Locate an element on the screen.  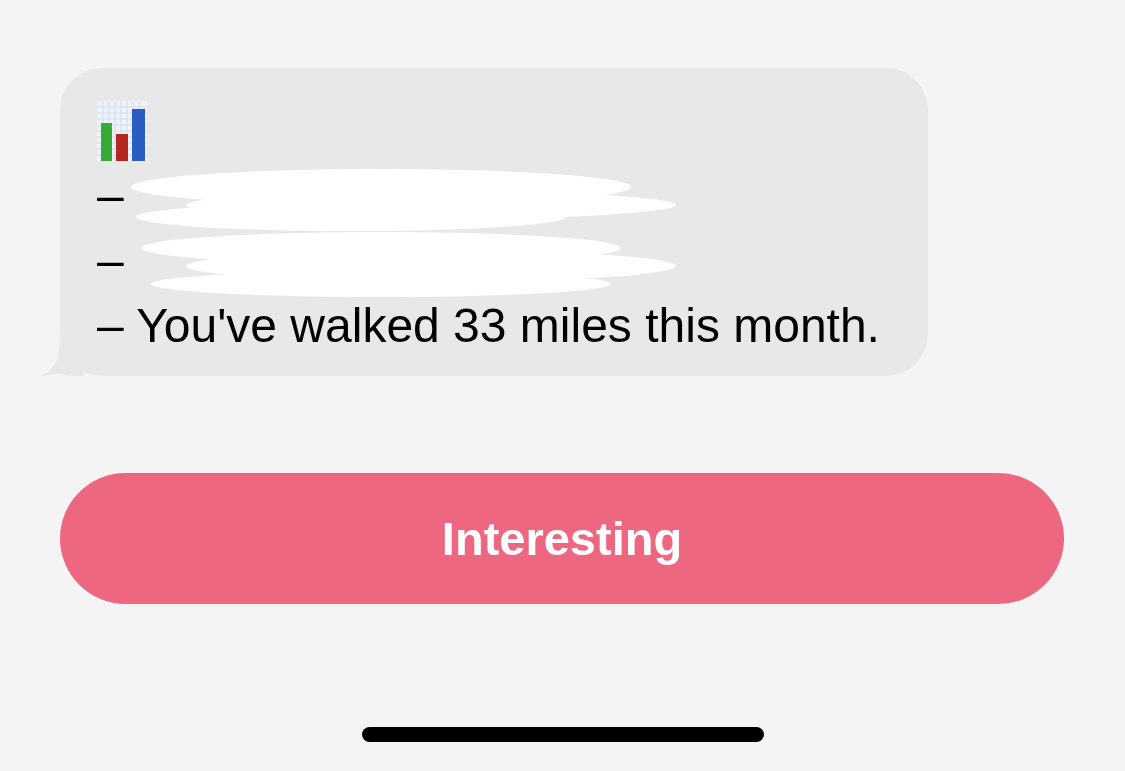
message-text: – You've walked 33 miles this month. is located at coordinates (488, 325).